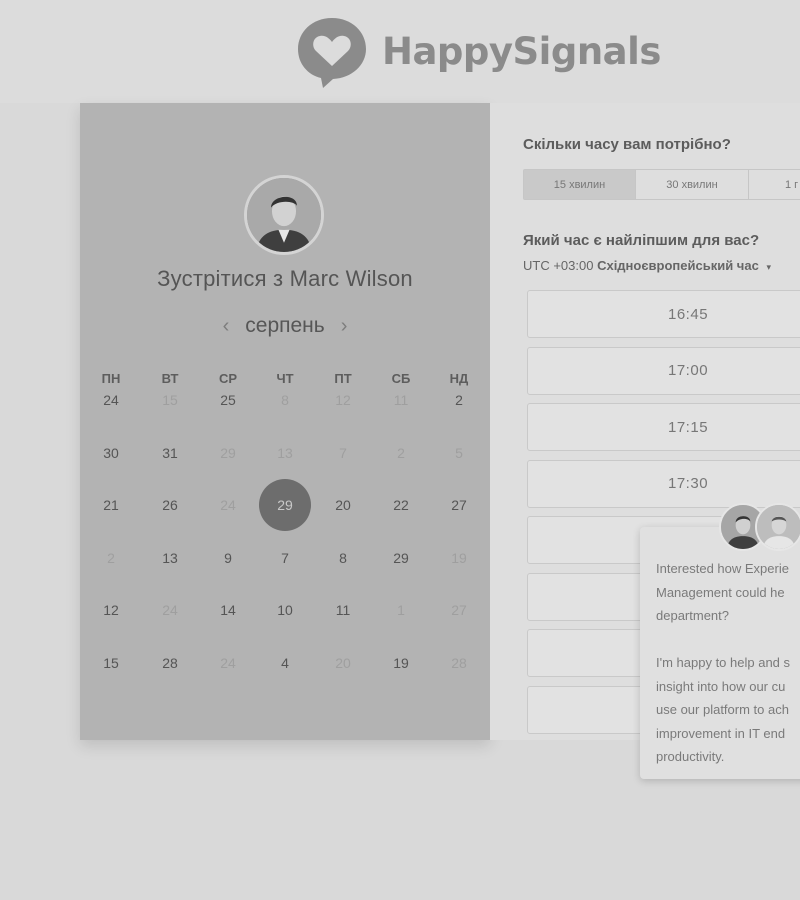  Describe the element at coordinates (723, 662) in the screenshot. I see `chat-text-line: I'm happy to help and s` at that location.